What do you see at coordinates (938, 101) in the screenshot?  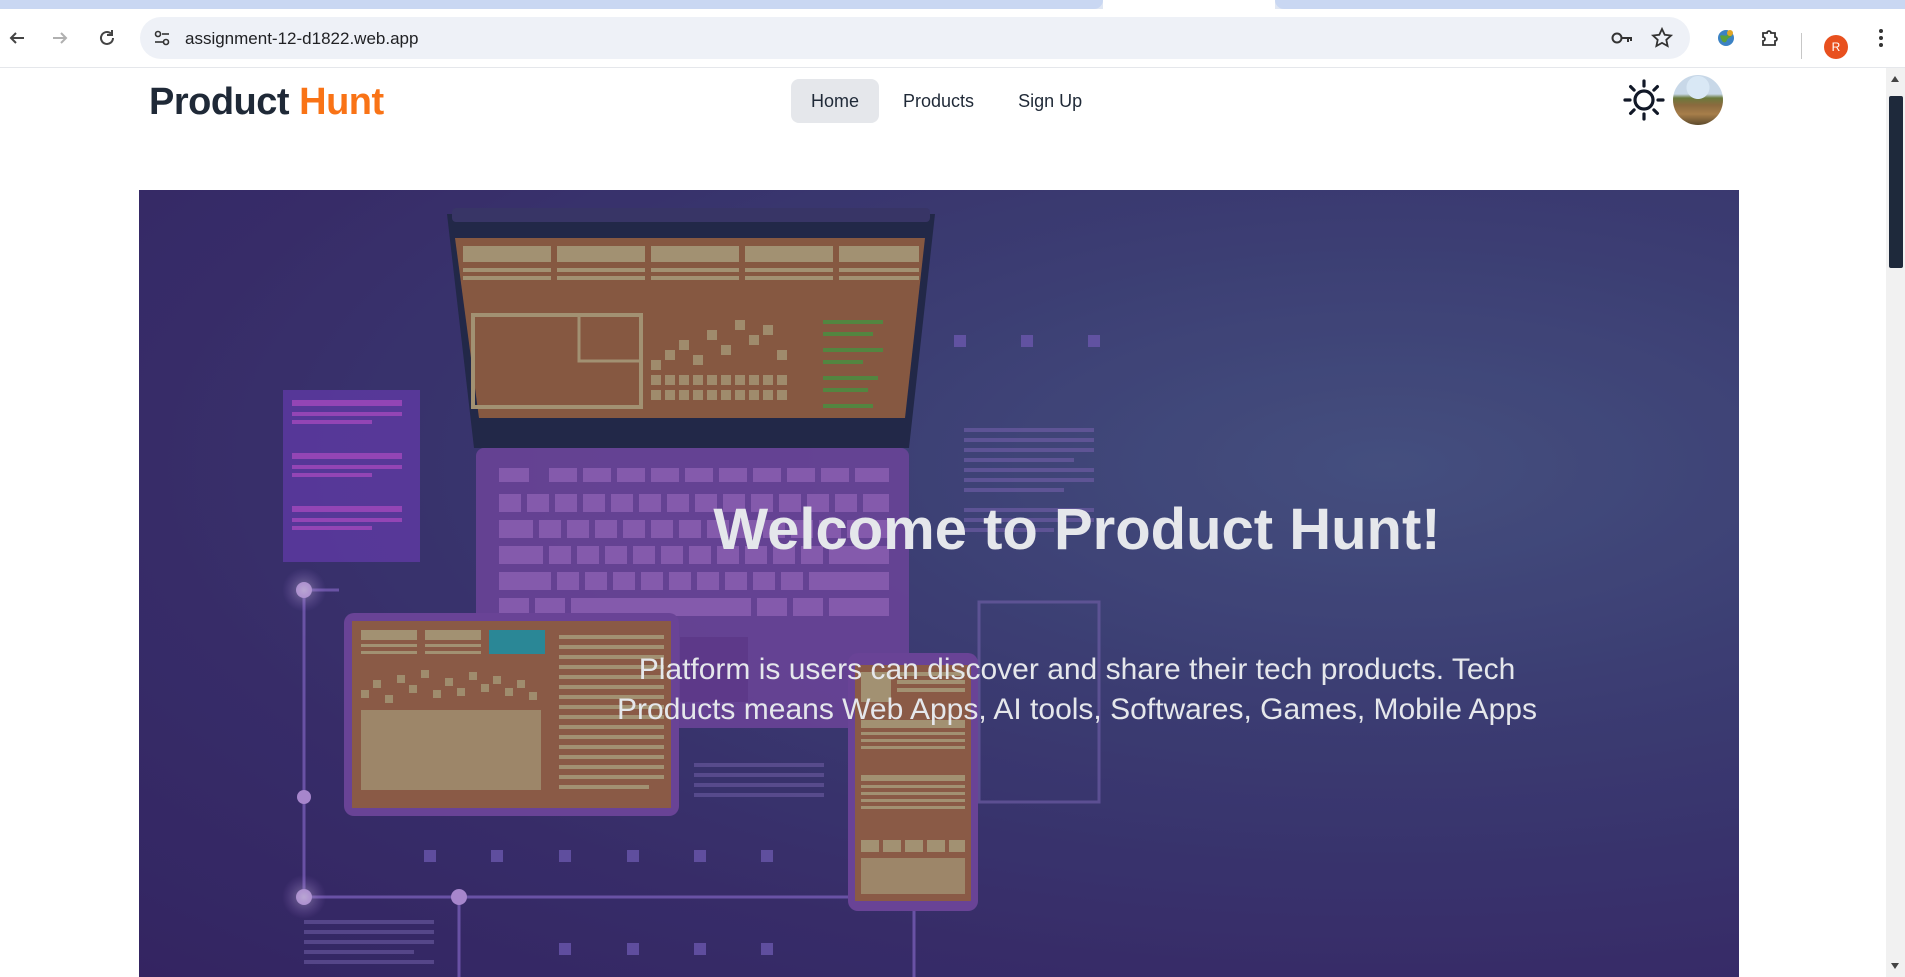 I see `nav-products: Products` at bounding box center [938, 101].